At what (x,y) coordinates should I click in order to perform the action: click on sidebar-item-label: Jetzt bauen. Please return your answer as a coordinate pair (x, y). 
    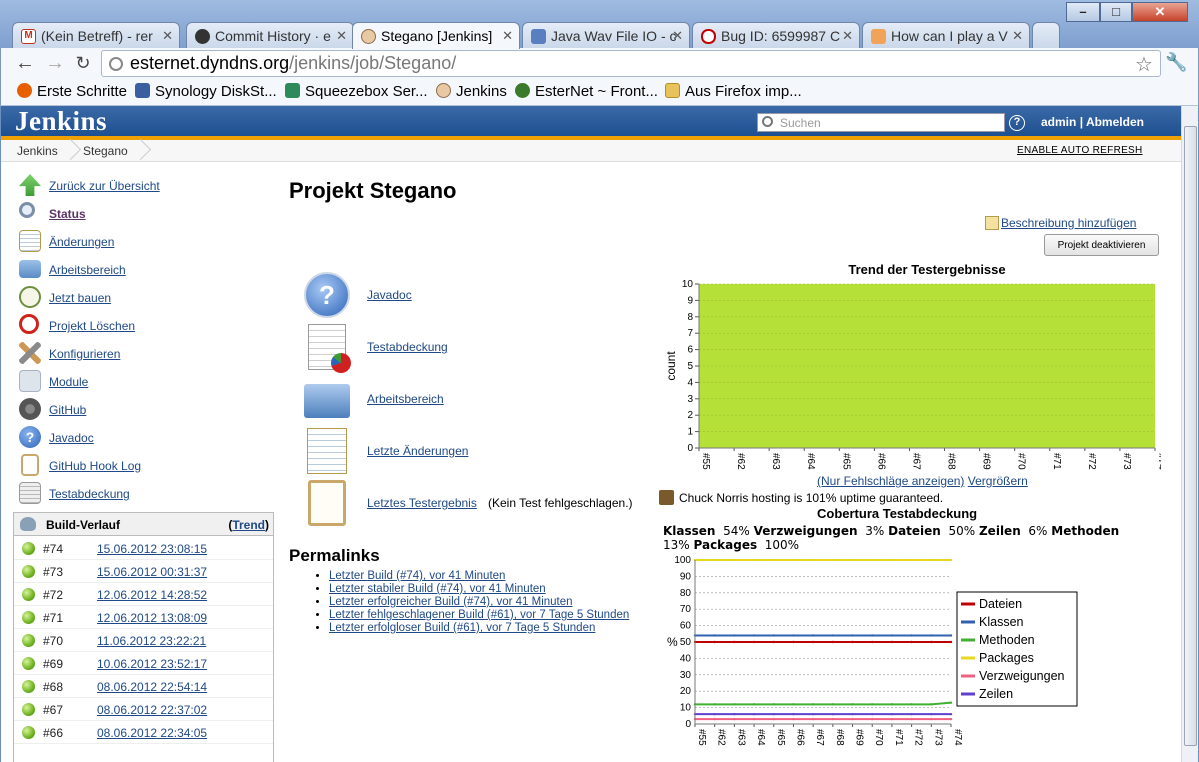
    Looking at the image, I should click on (80, 298).